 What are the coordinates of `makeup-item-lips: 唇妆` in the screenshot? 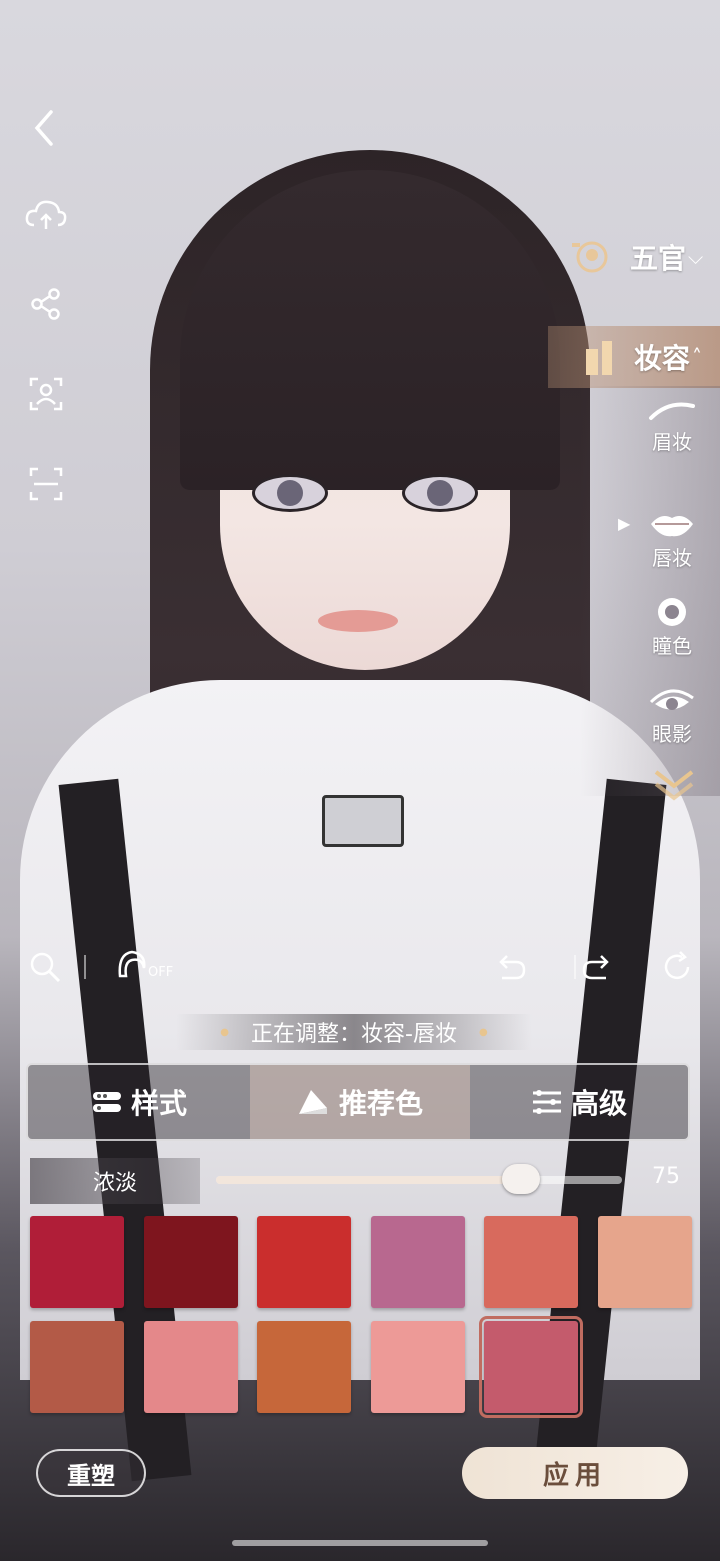 It's located at (672, 538).